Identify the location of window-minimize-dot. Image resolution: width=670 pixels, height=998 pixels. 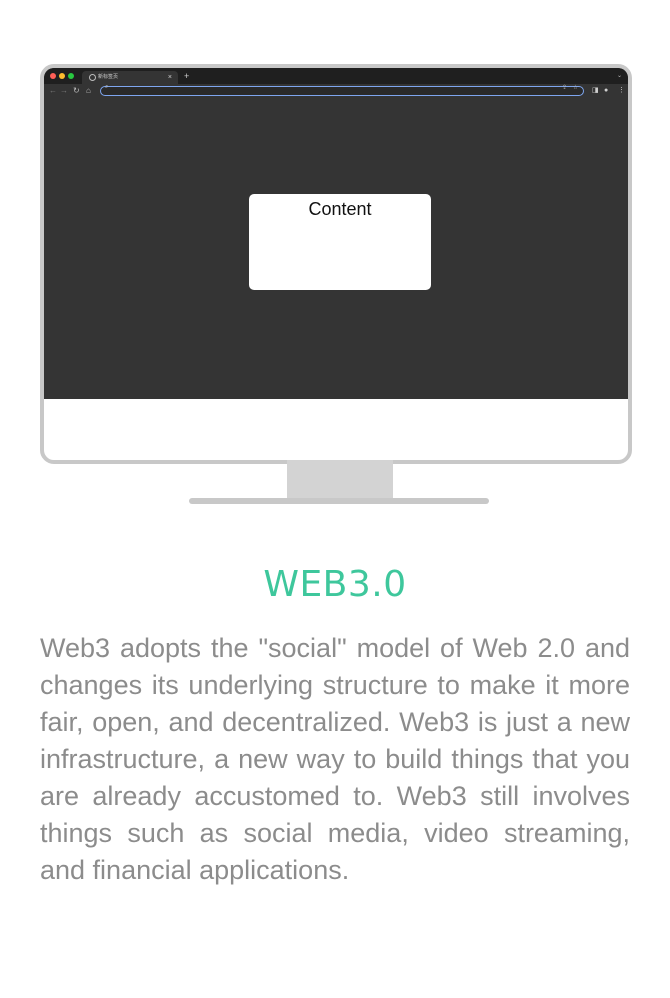
(62, 76).